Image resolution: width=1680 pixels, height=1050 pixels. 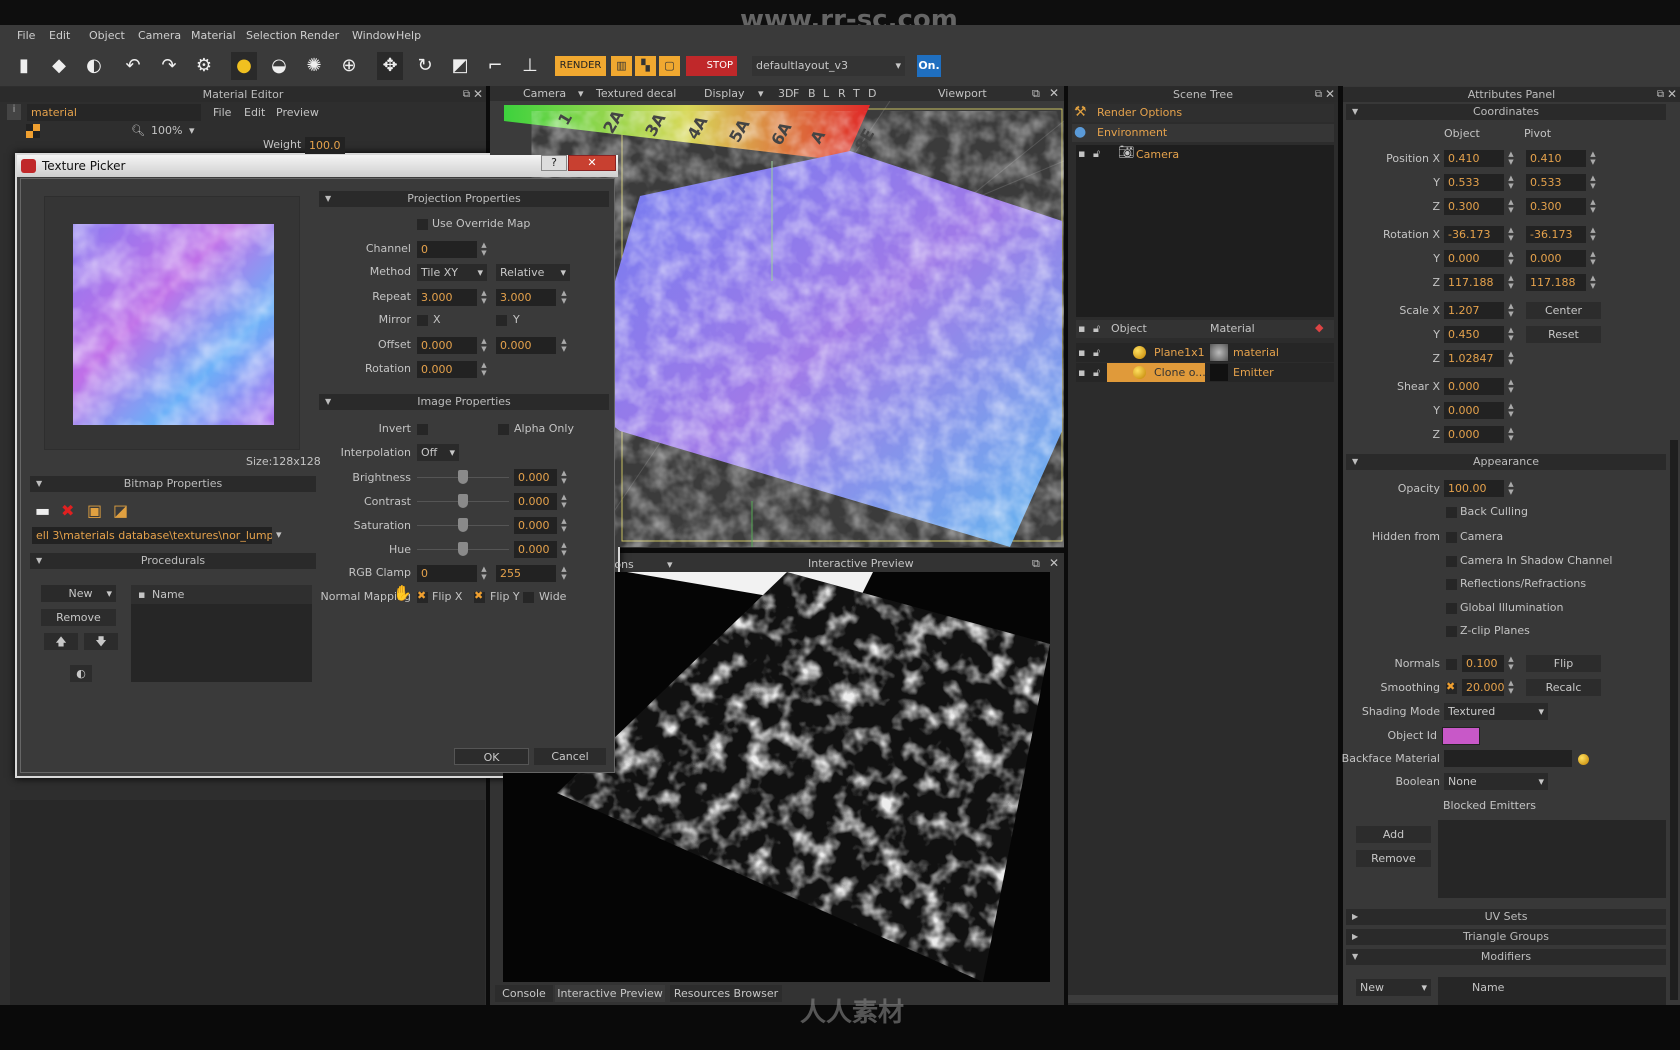 What do you see at coordinates (373, 36) in the screenshot?
I see `menu-window: Window` at bounding box center [373, 36].